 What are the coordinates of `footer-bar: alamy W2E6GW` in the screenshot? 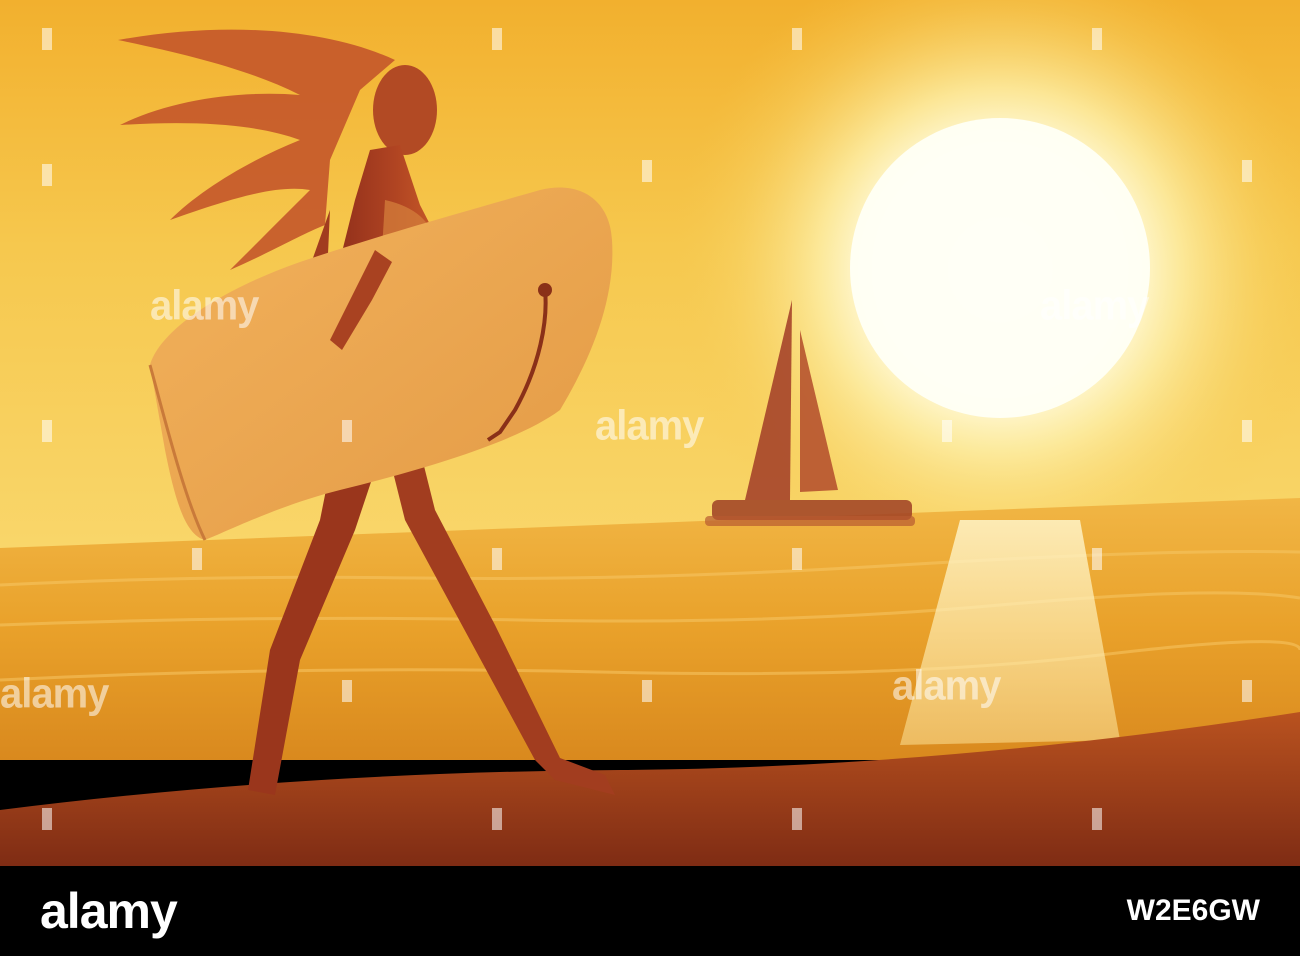 It's located at (650, 911).